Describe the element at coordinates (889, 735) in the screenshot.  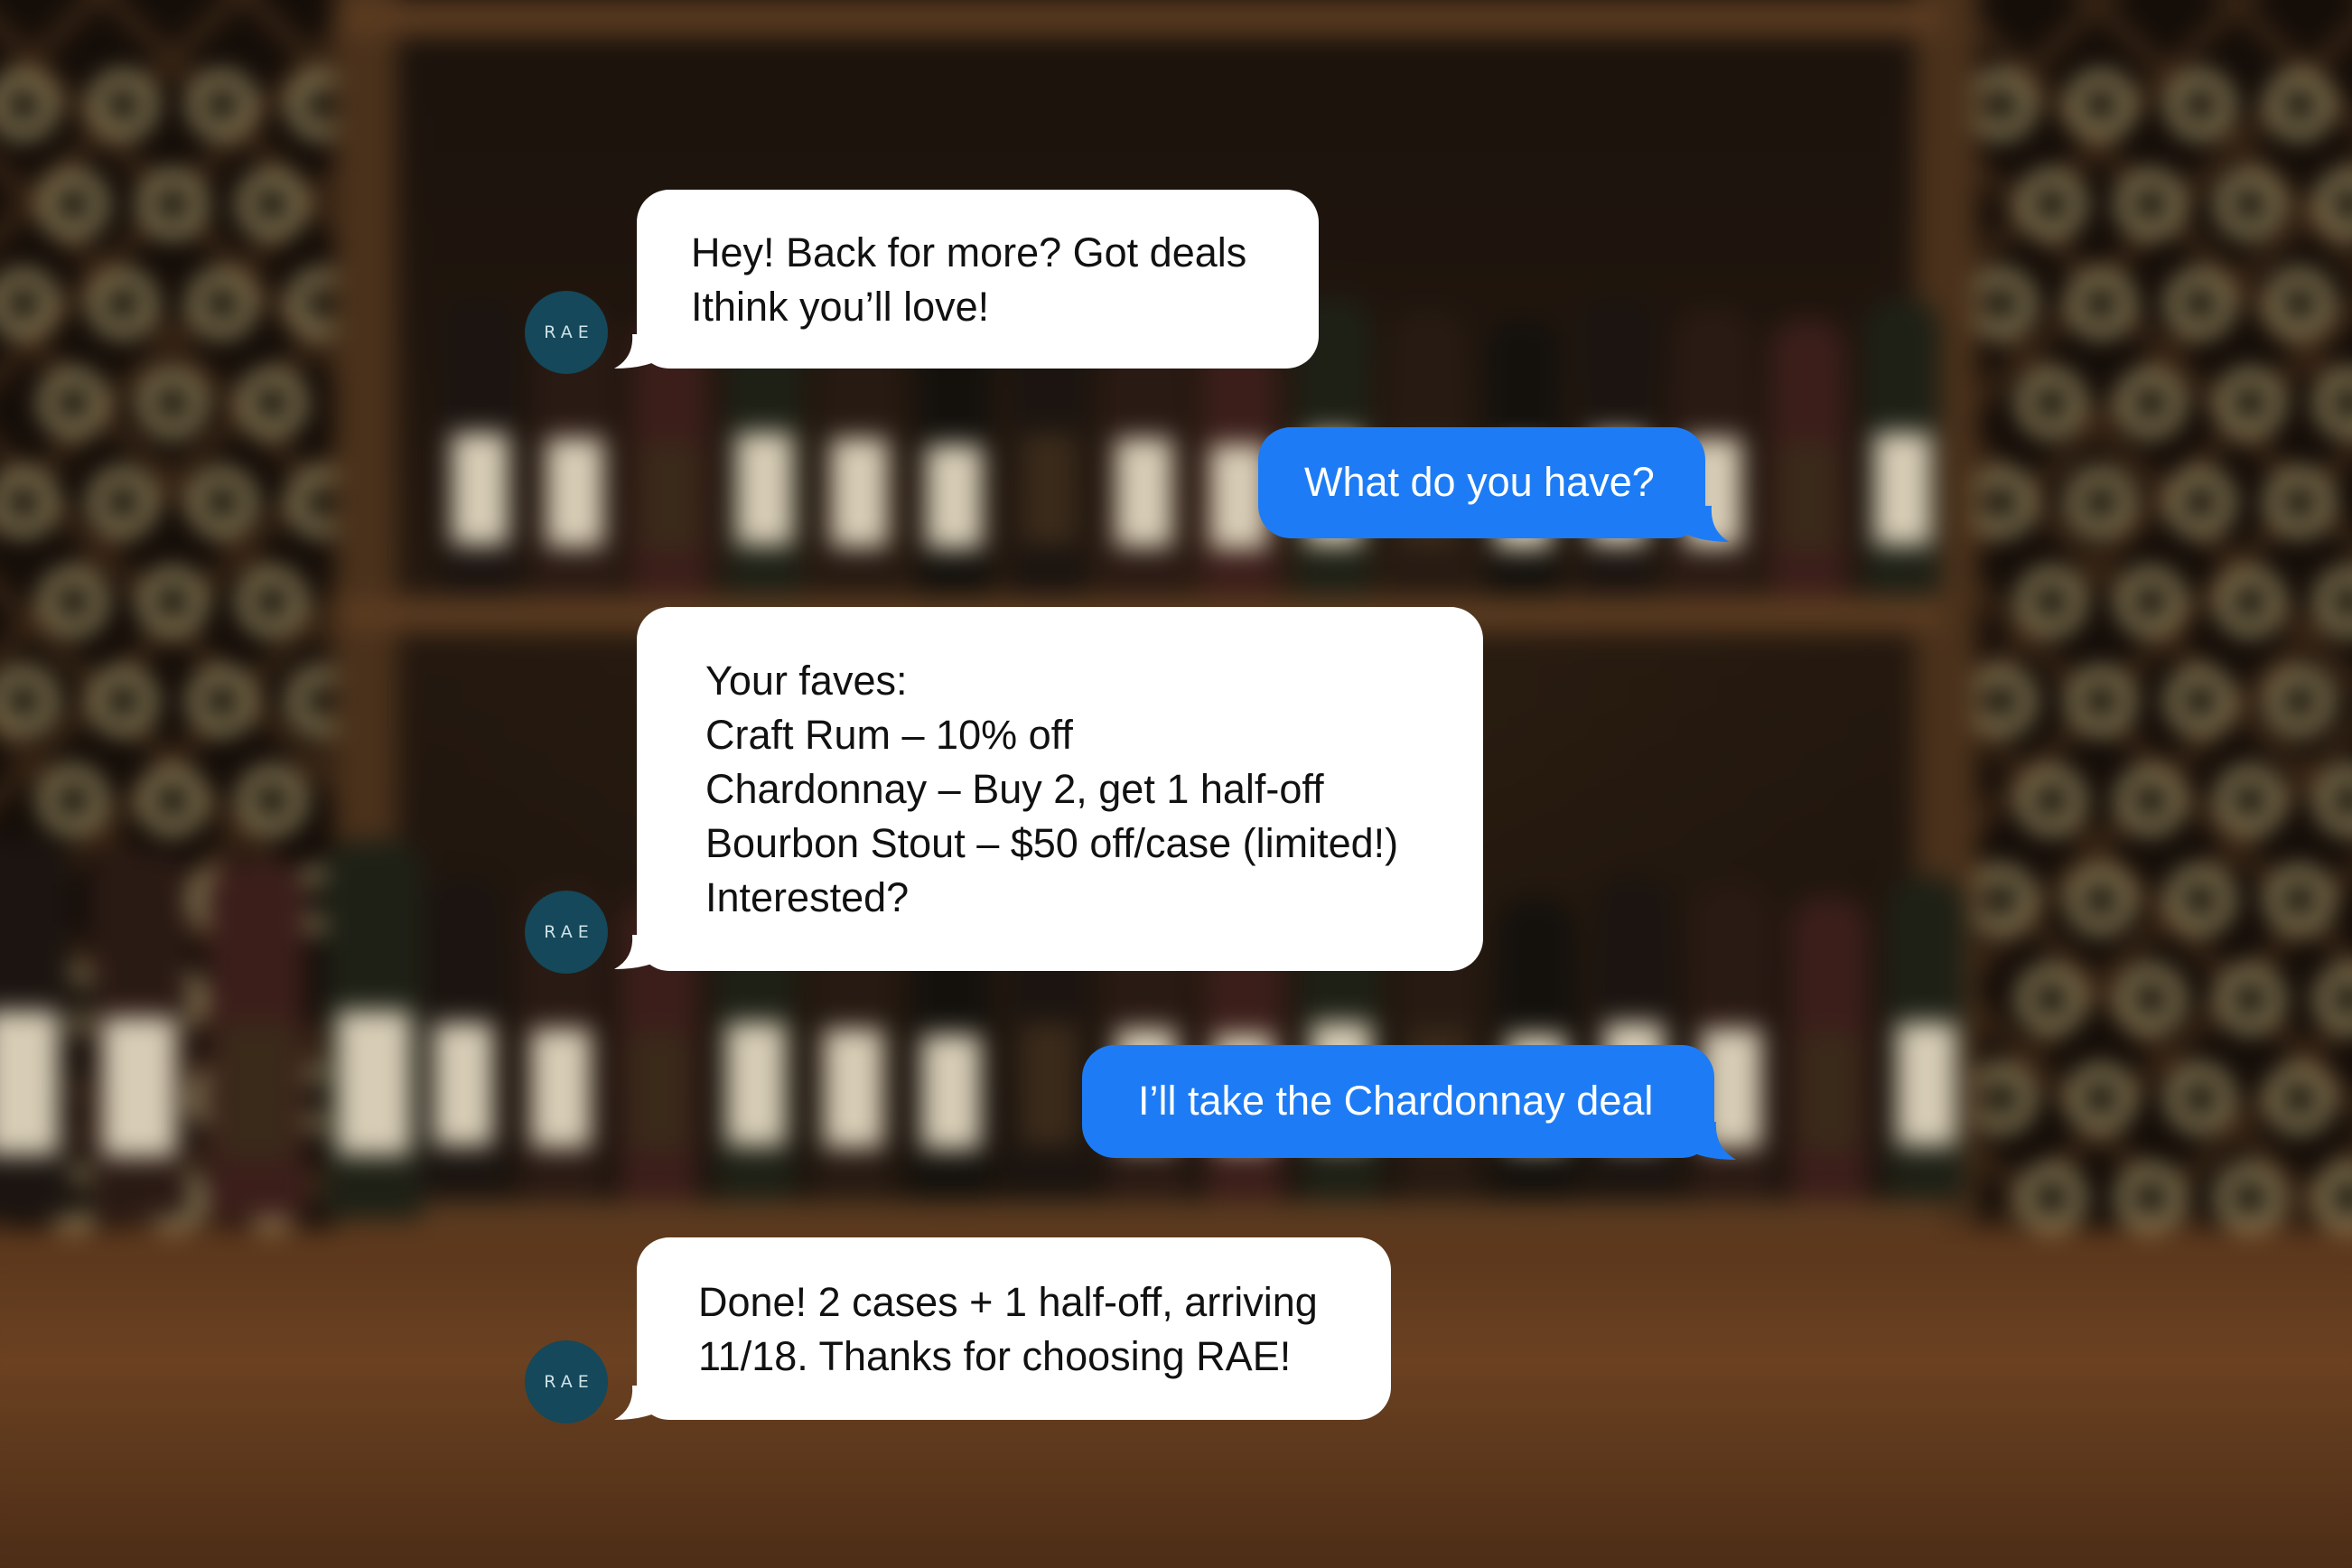
I see `message-text: Craft Rum – 10% off` at that location.